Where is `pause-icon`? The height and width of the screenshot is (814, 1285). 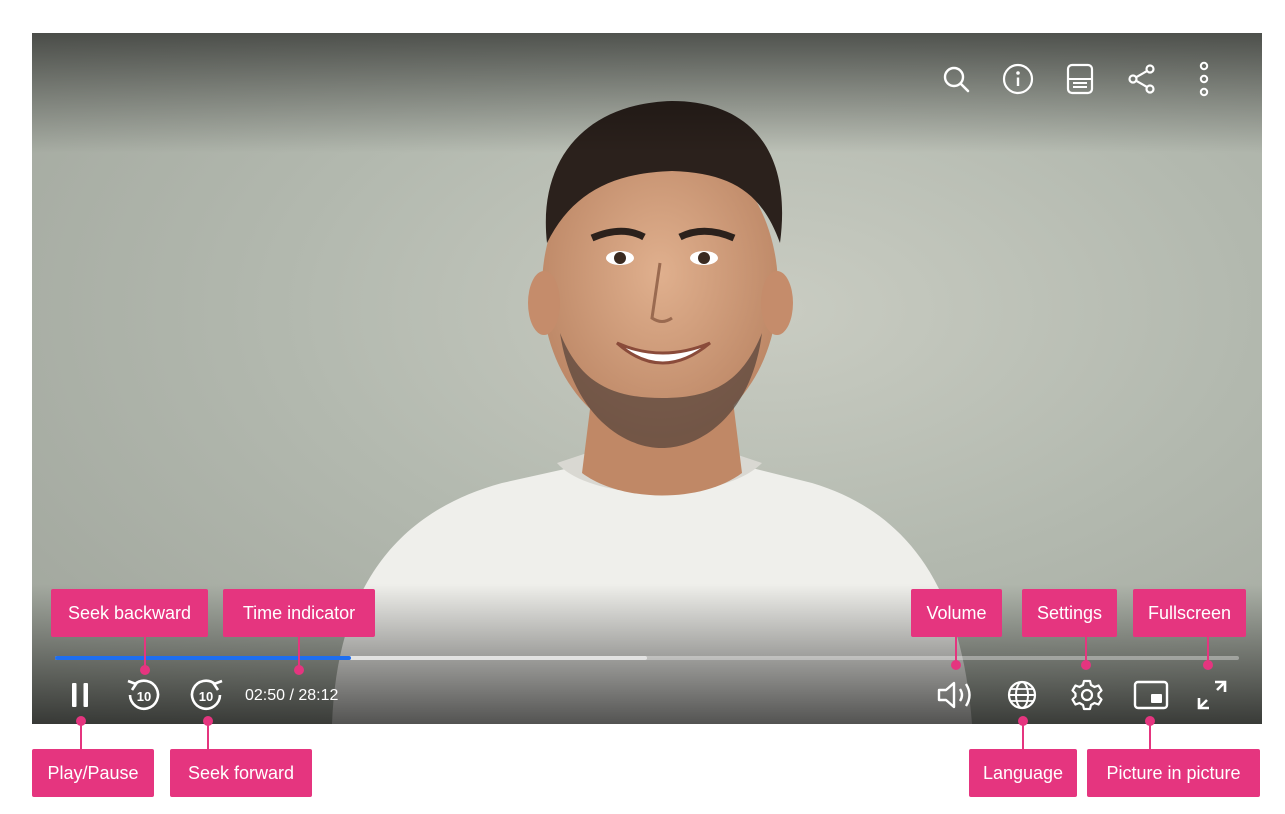
pause-icon is located at coordinates (80, 695).